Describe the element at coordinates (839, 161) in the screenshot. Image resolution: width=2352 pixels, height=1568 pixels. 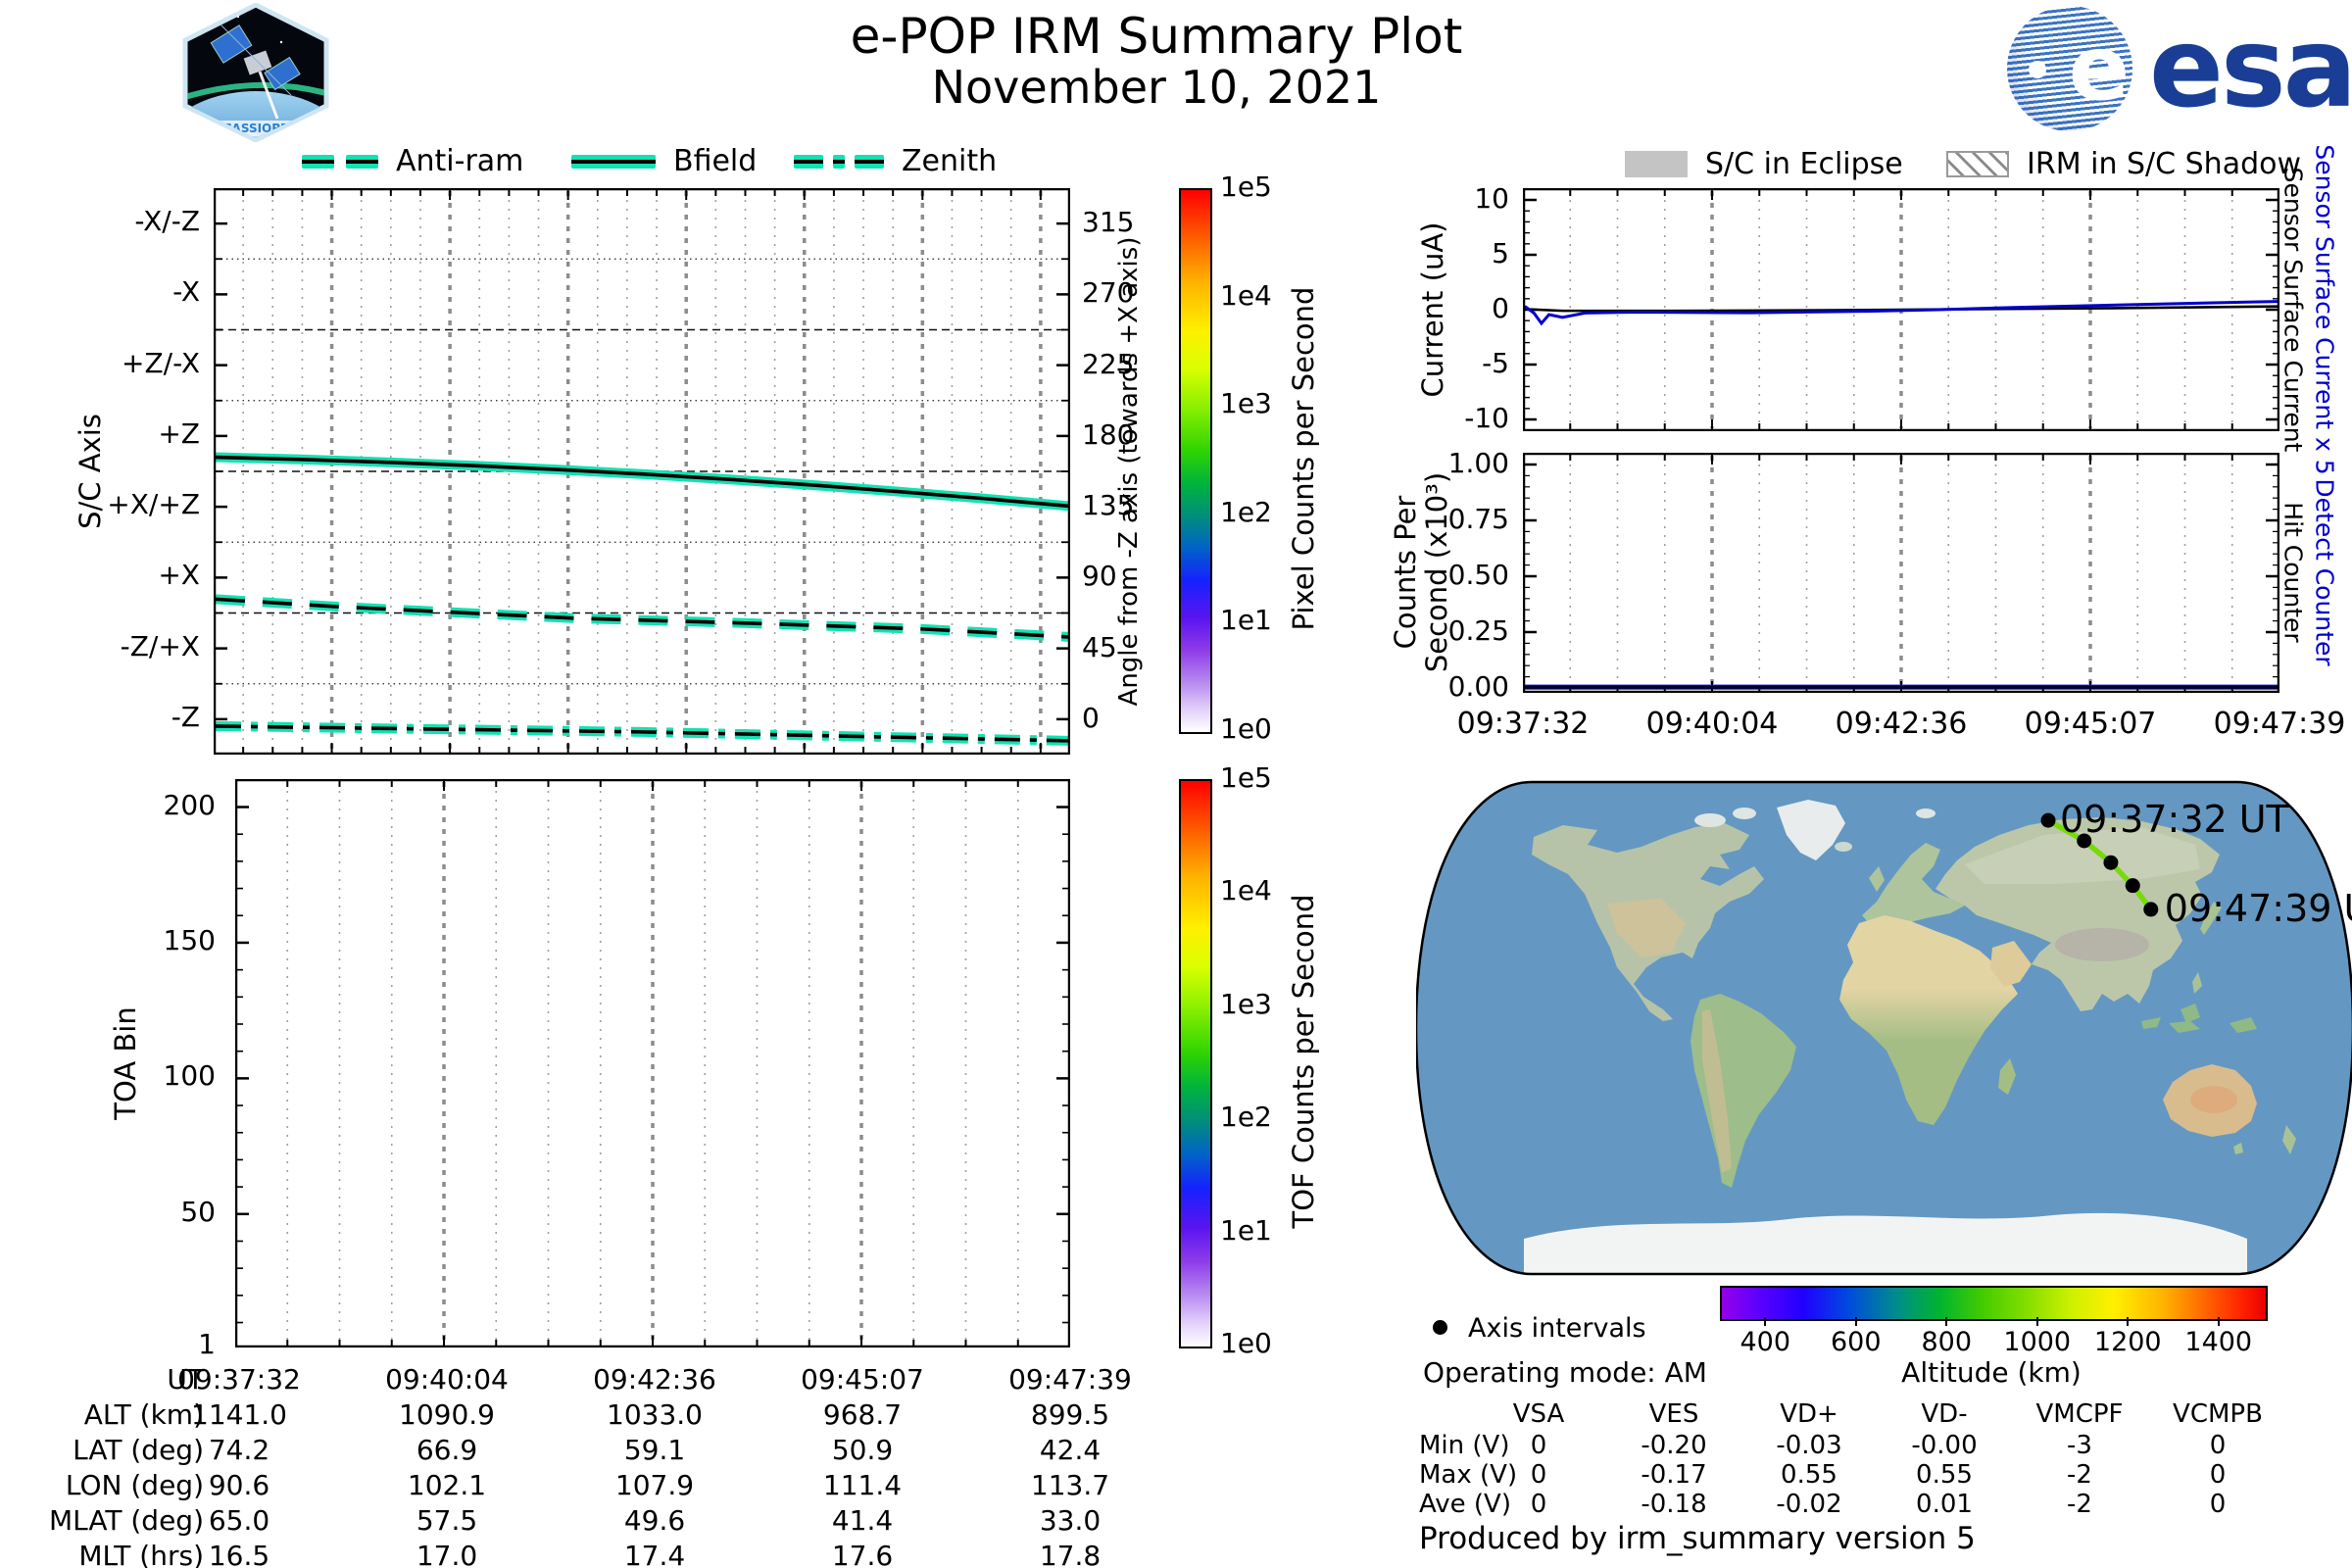
I see `zenith-dashdot-icon` at that location.